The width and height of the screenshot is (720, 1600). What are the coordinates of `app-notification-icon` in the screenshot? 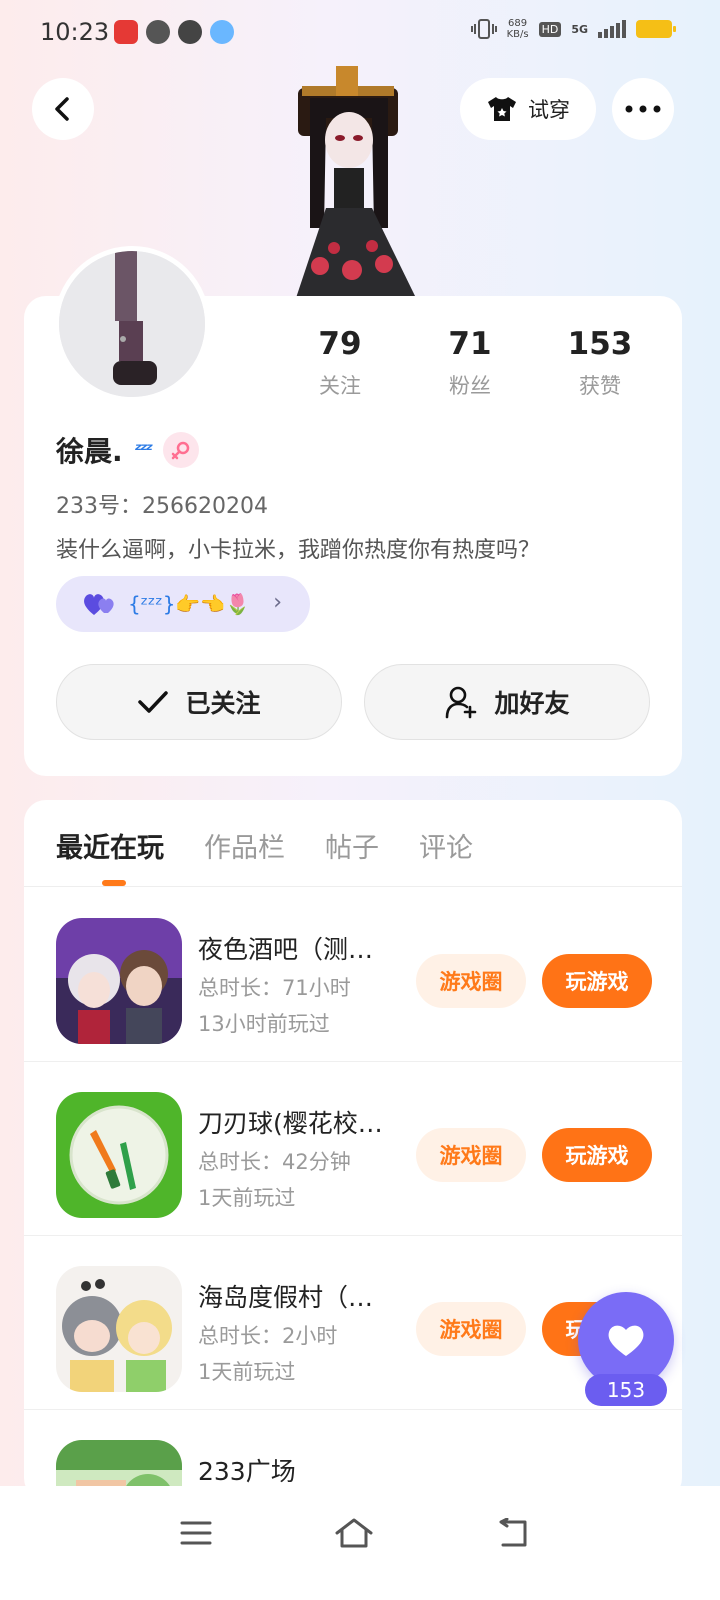 It's located at (126, 32).